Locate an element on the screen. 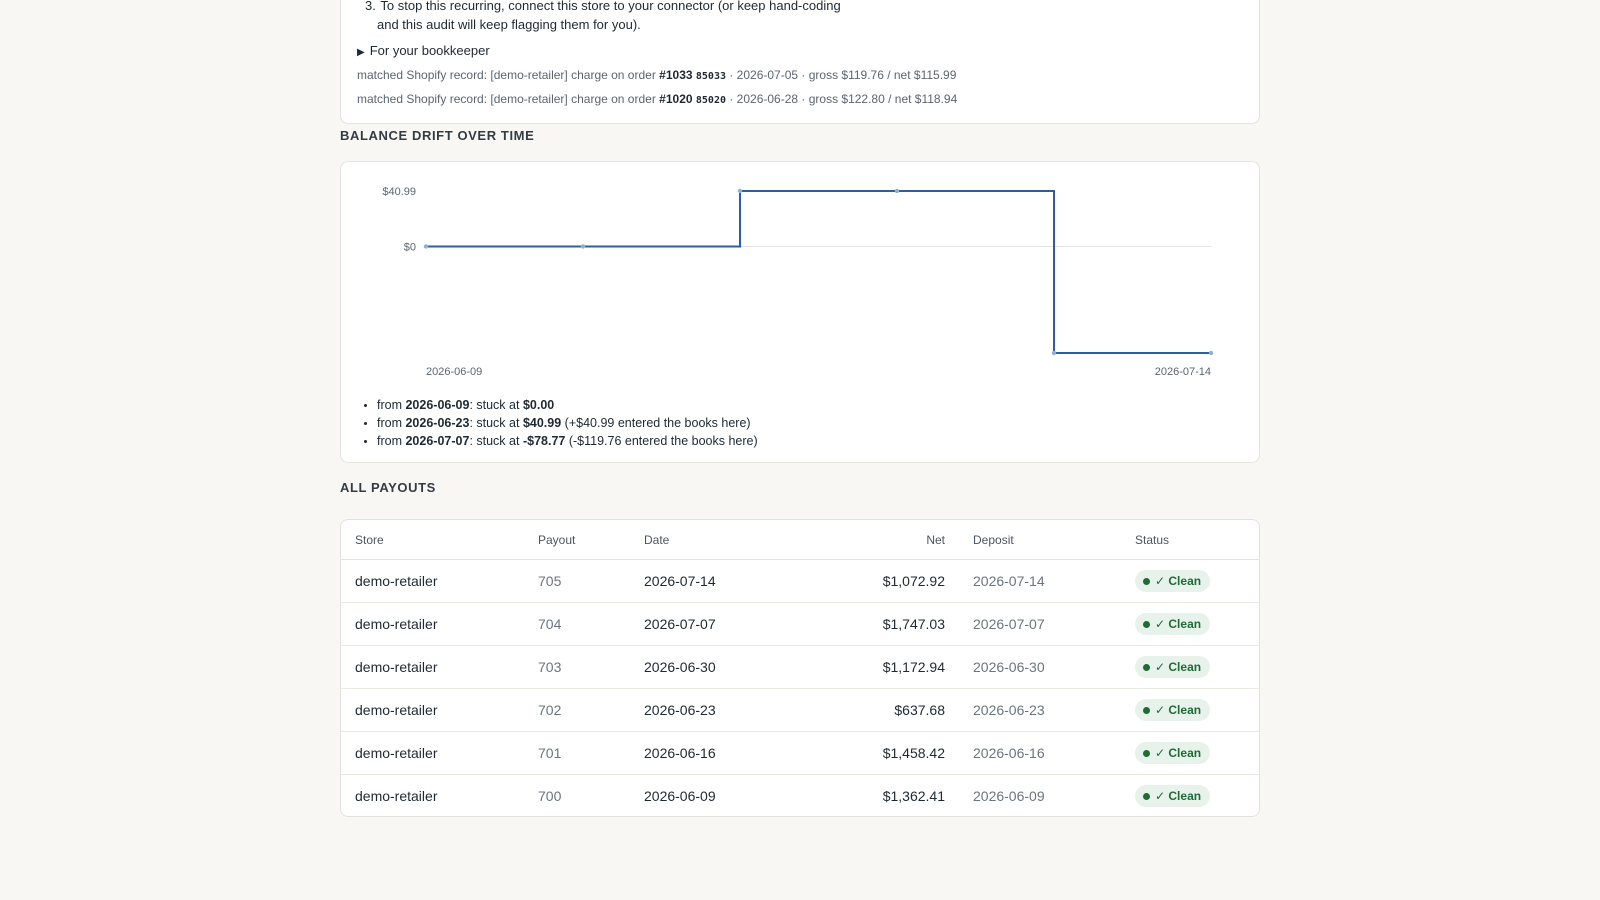 This screenshot has height=900, width=1600. cell-date: 2026-07-14 is located at coordinates (719, 581).